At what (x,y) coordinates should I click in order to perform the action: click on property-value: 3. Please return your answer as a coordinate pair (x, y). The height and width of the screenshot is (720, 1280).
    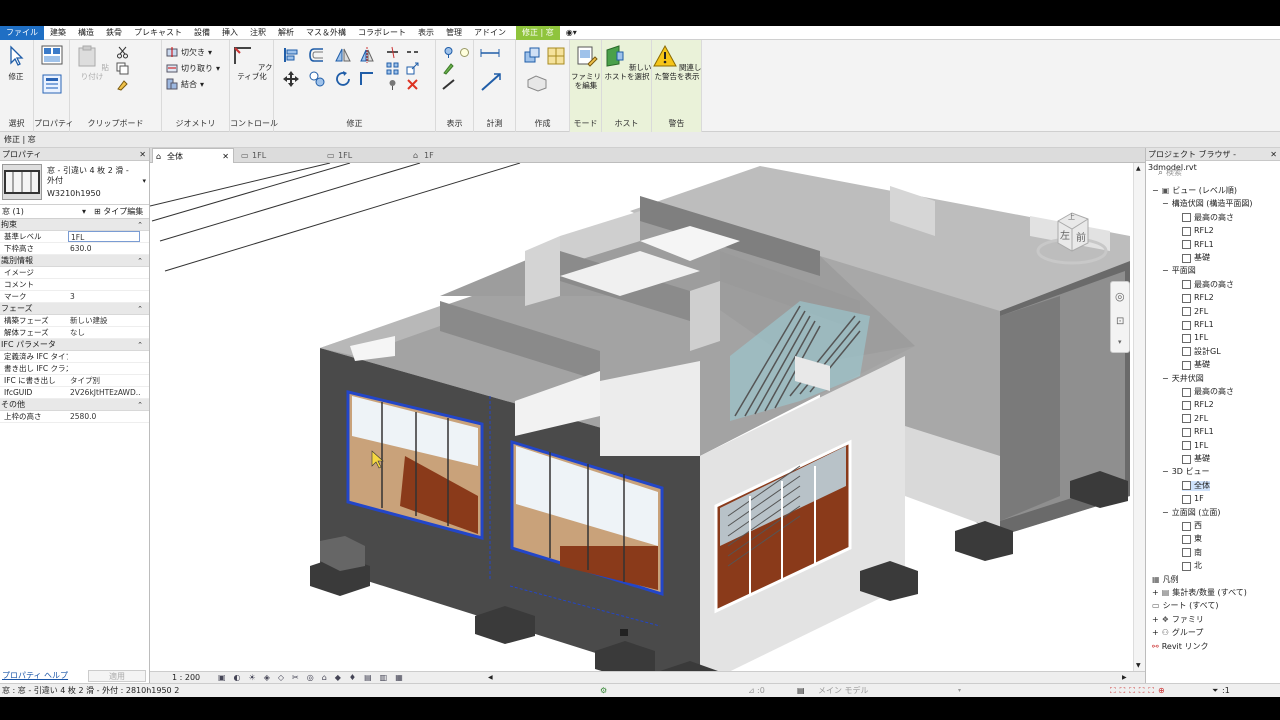
    Looking at the image, I should click on (104, 296).